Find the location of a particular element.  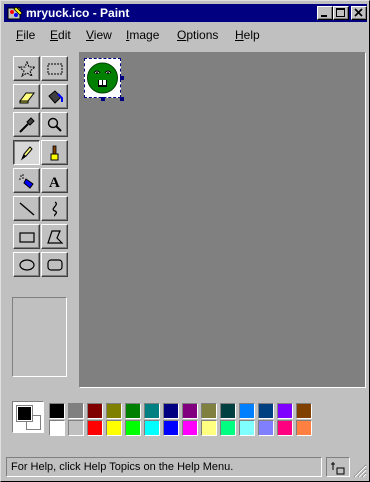

resize-handle-bottom is located at coordinates (103, 99).